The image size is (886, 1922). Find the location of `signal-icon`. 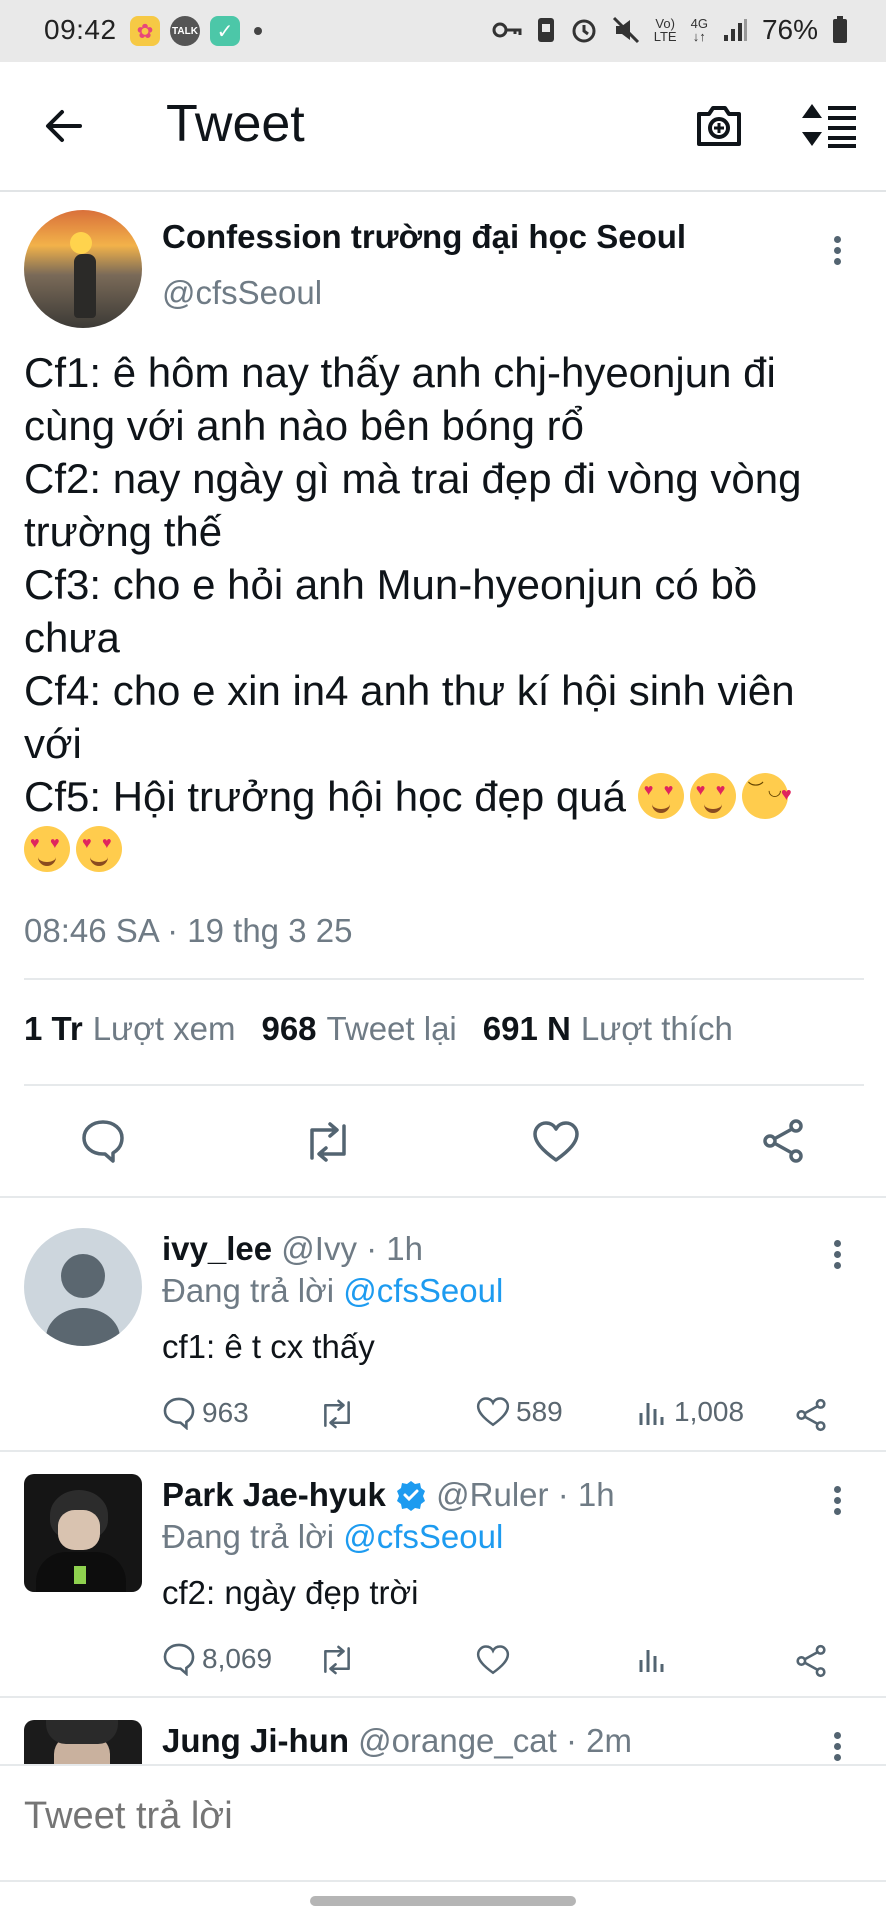

signal-icon is located at coordinates (735, 30).